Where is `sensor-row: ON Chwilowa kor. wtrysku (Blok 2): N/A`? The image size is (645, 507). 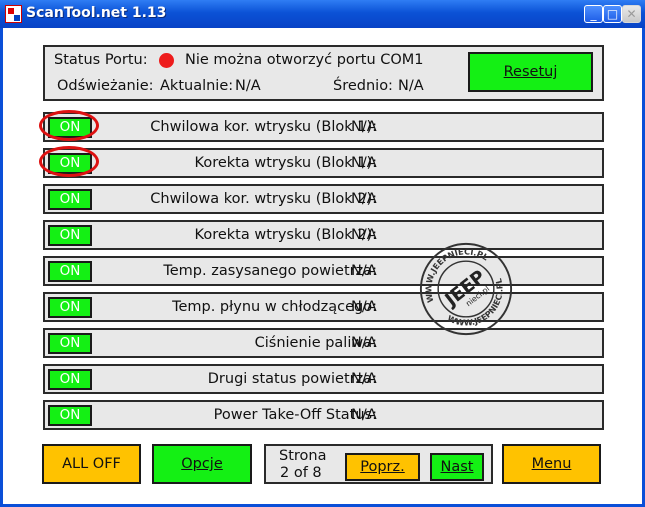
sensor-row: ON Chwilowa kor. wtrysku (Blok 2): N/A is located at coordinates (323, 199).